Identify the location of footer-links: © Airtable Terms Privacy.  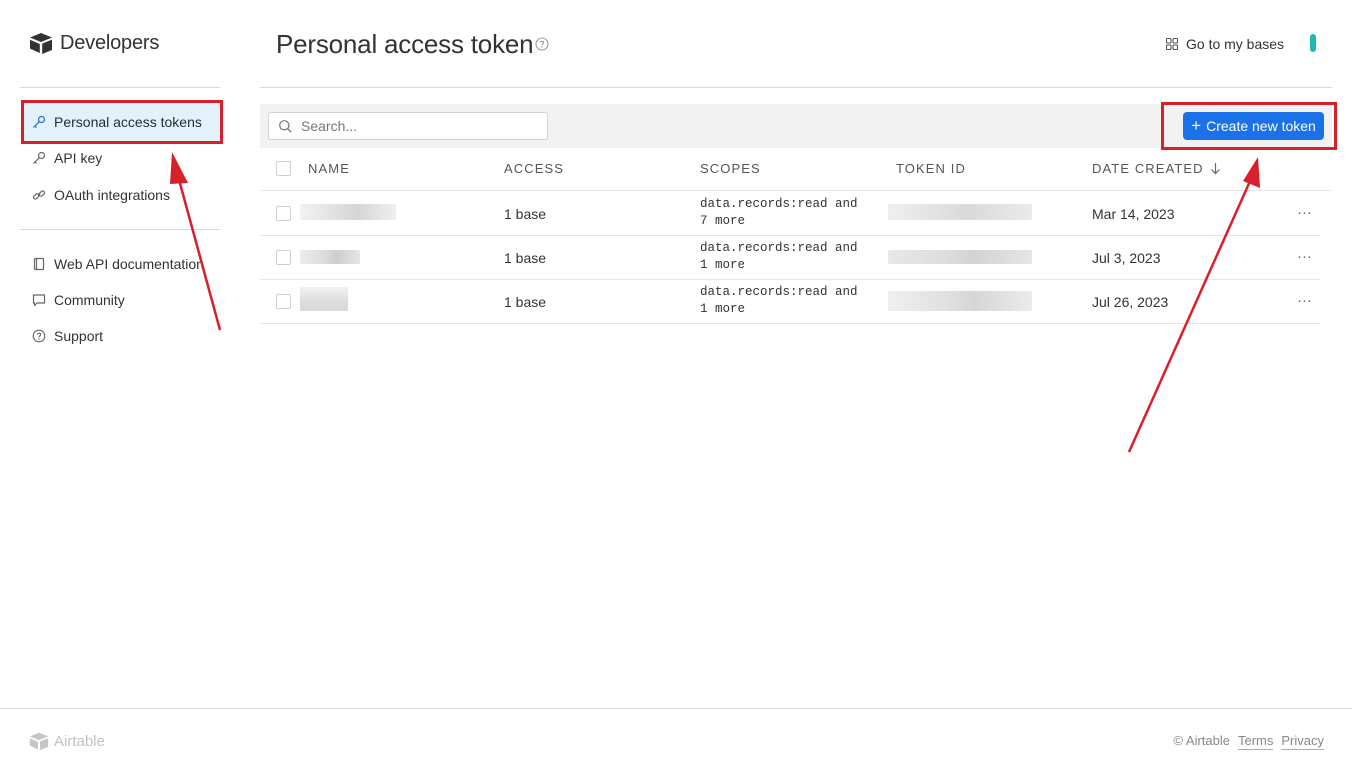
(1248, 741).